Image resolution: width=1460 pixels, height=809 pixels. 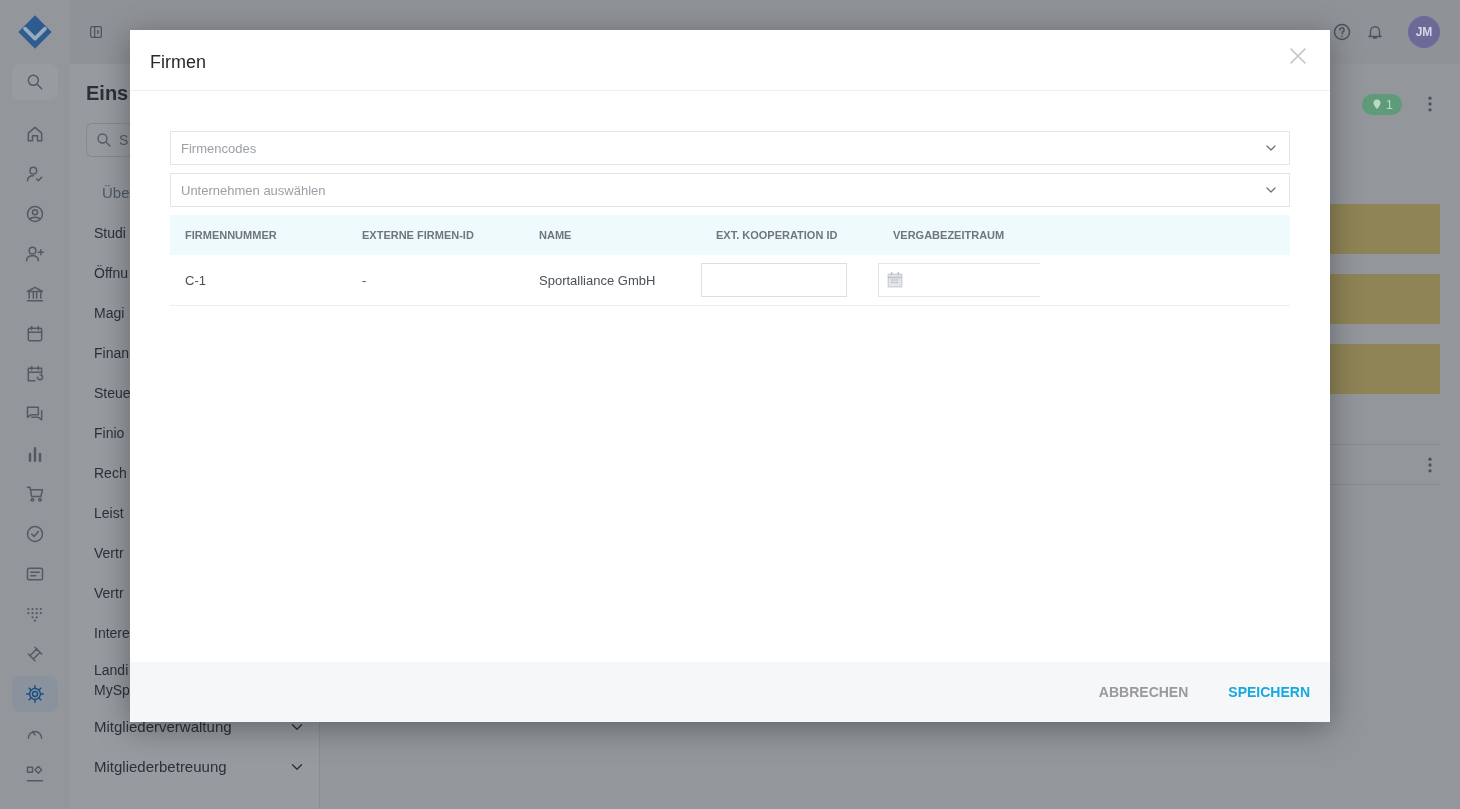 I want to click on select-field: Firmencodes, so click(x=730, y=148).